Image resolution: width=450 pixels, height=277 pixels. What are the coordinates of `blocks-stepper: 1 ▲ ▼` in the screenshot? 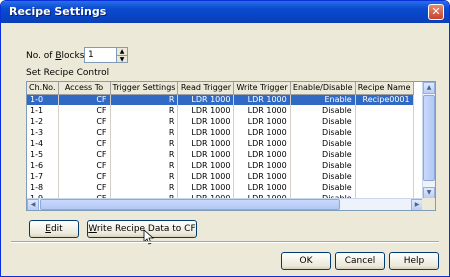 It's located at (106, 55).